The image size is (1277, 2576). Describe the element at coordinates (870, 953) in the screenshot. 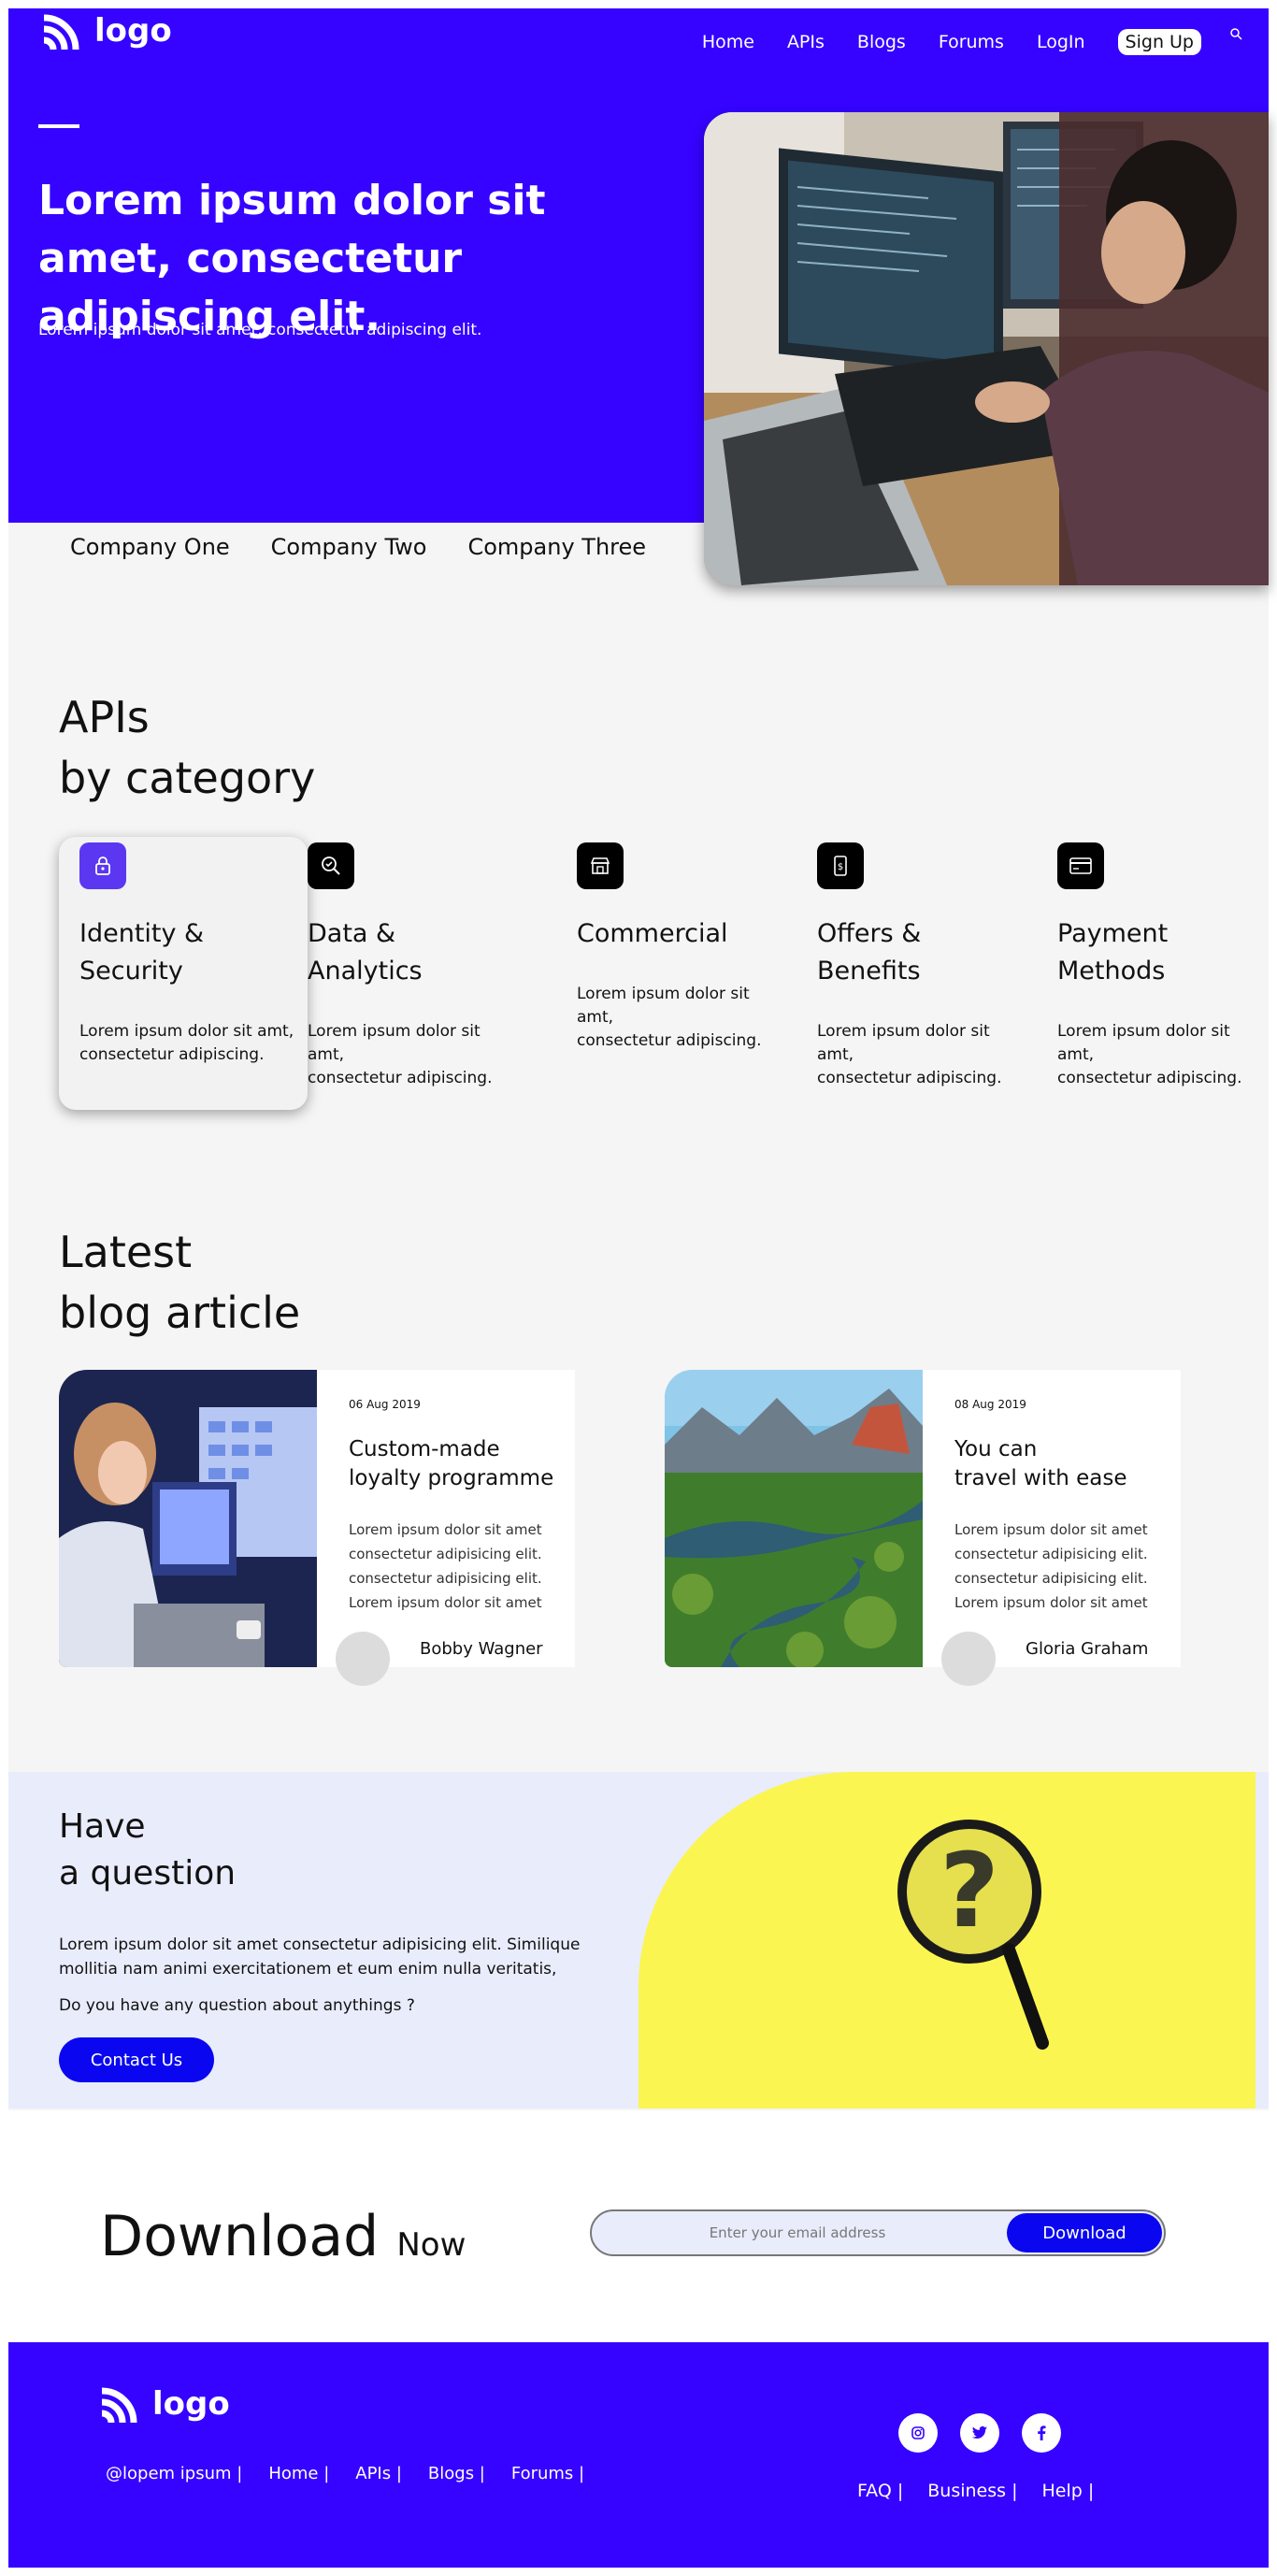

I see `api-card-title: Offers & Benefits` at that location.